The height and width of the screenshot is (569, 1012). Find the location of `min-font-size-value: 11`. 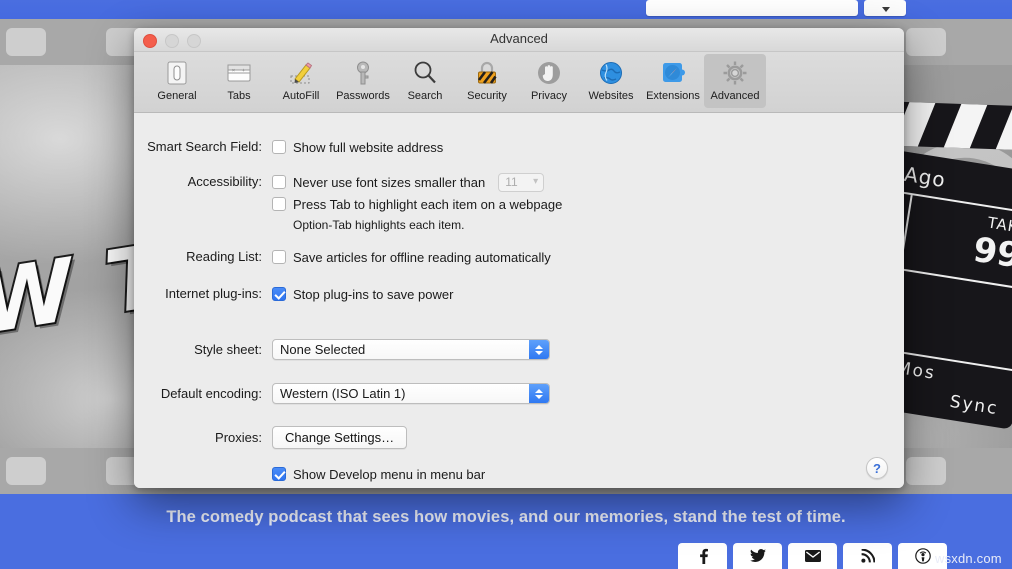

min-font-size-value: 11 is located at coordinates (511, 182).